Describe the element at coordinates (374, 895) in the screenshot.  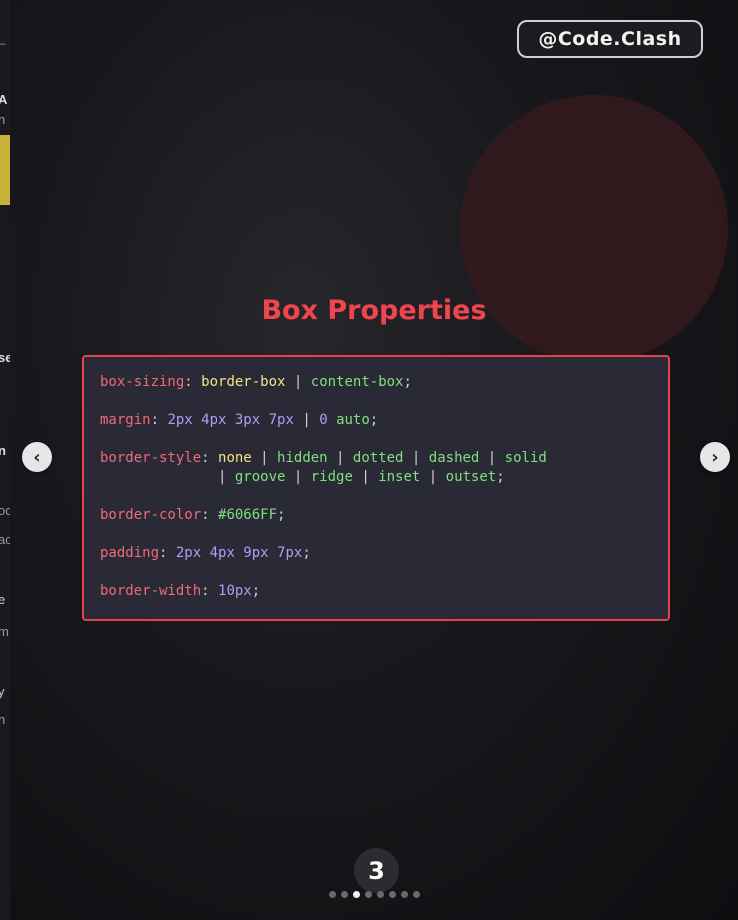
I see `pagination-dots` at that location.